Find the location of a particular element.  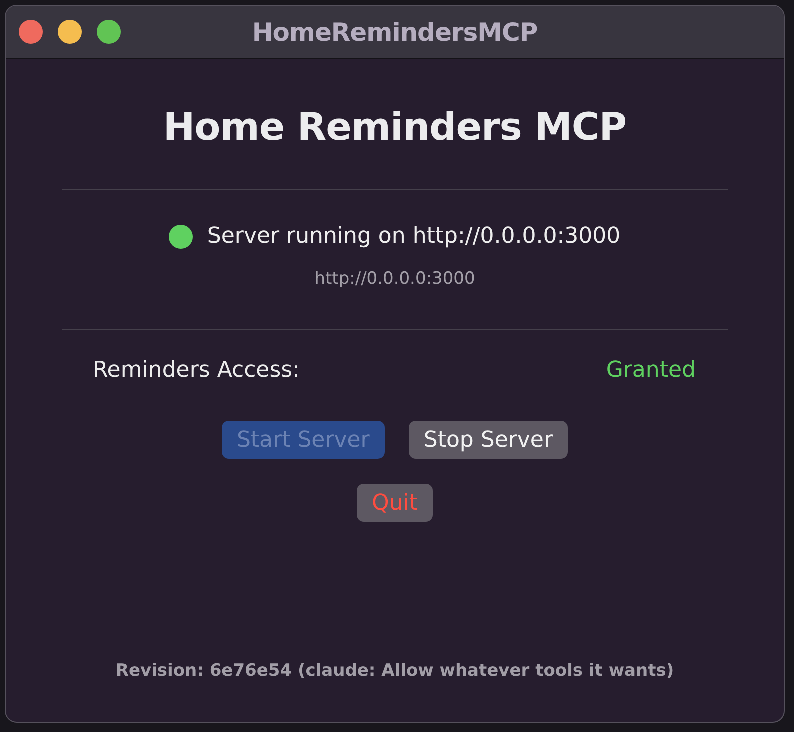

quit-button: Quit is located at coordinates (395, 503).